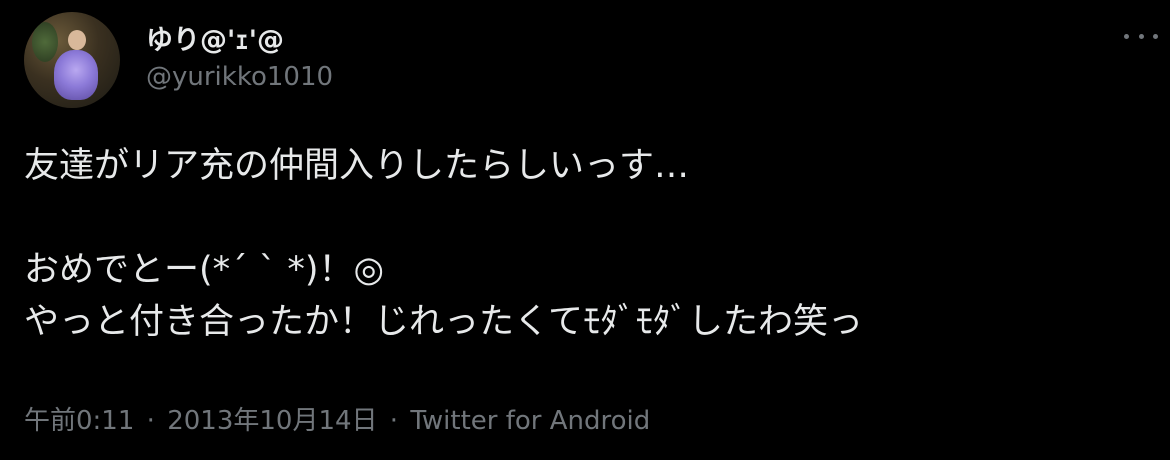  What do you see at coordinates (204, 270) in the screenshot?
I see `tweet-line: おめでとー(*´ ` *)！◎` at bounding box center [204, 270].